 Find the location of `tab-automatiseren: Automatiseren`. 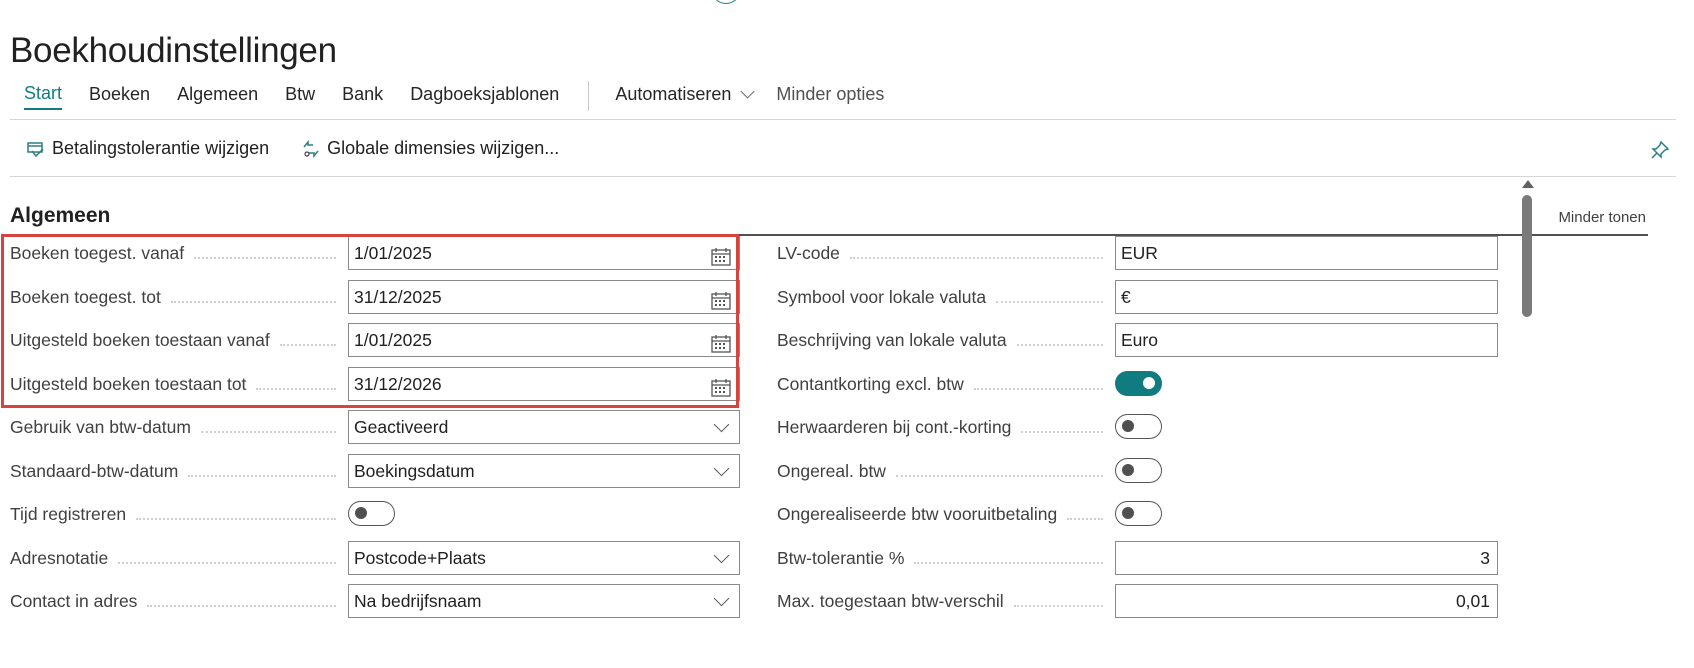

tab-automatiseren: Automatiseren is located at coordinates (685, 96).